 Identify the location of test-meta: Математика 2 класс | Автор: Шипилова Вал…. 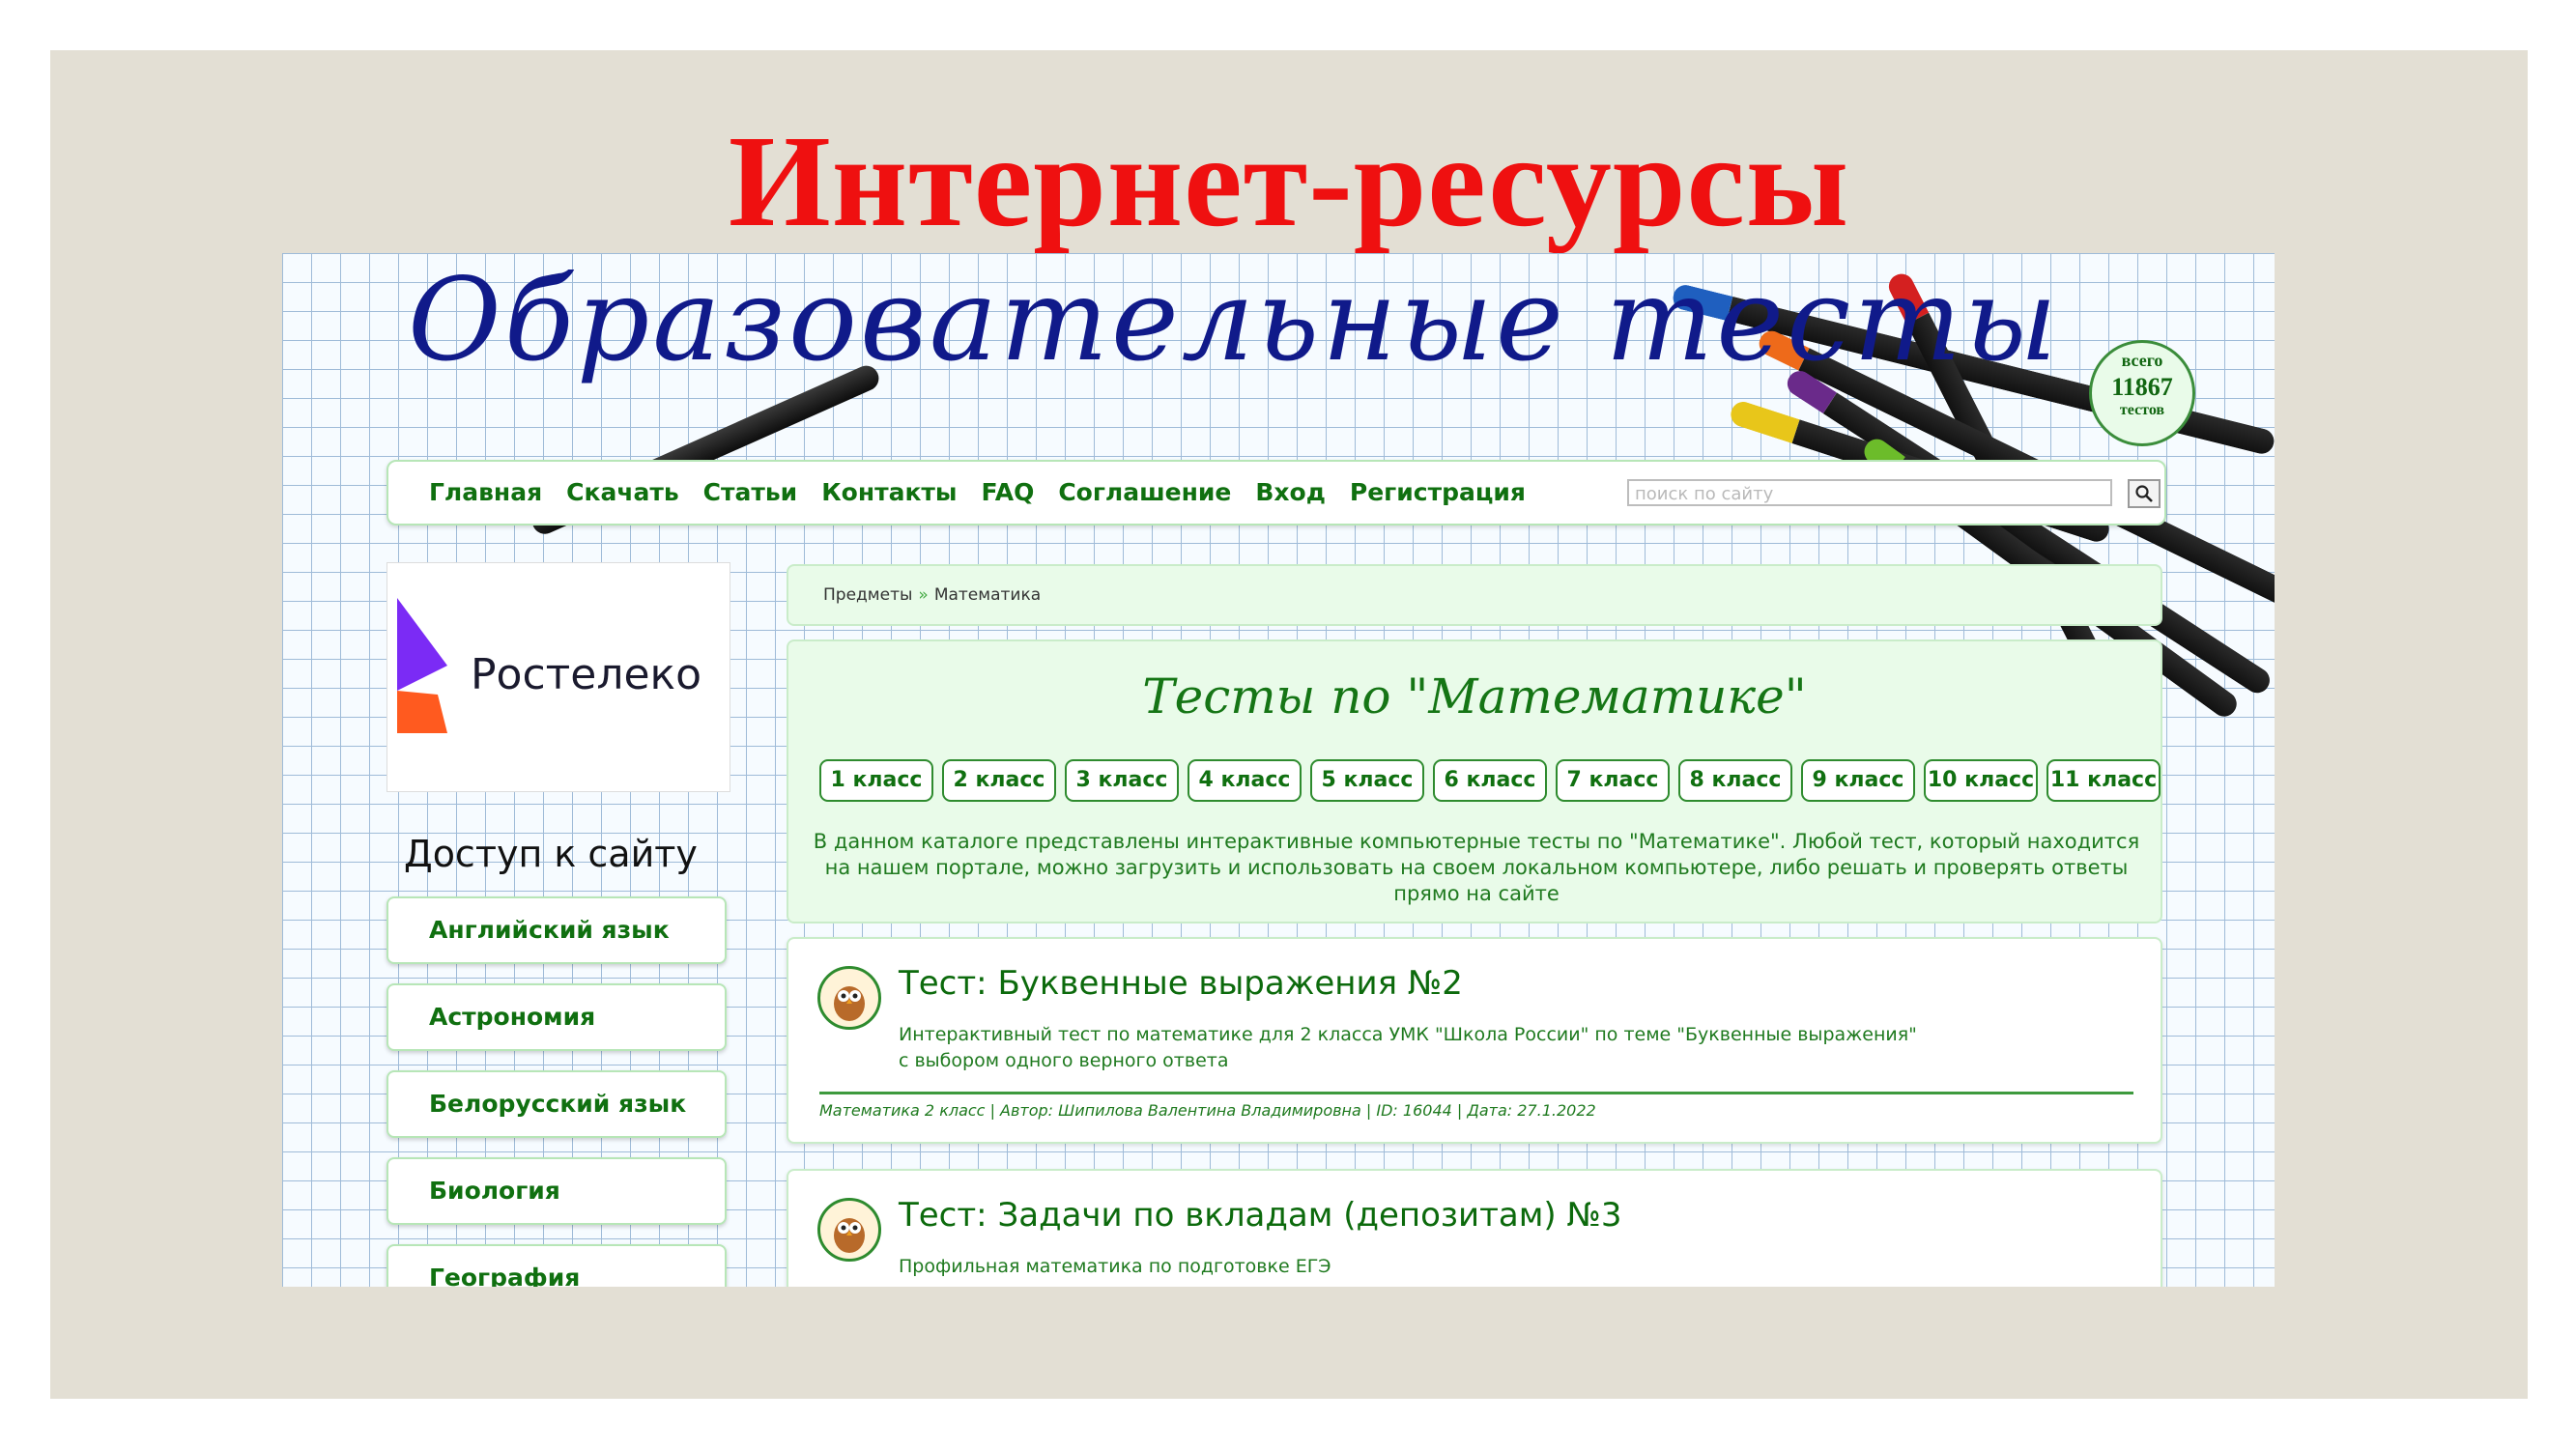
(1208, 1110).